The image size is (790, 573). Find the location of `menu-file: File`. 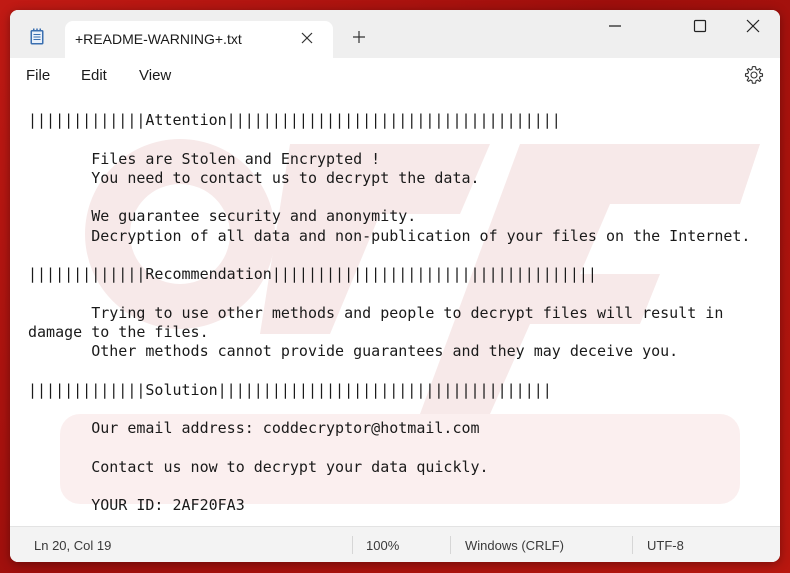

menu-file: File is located at coordinates (38, 75).